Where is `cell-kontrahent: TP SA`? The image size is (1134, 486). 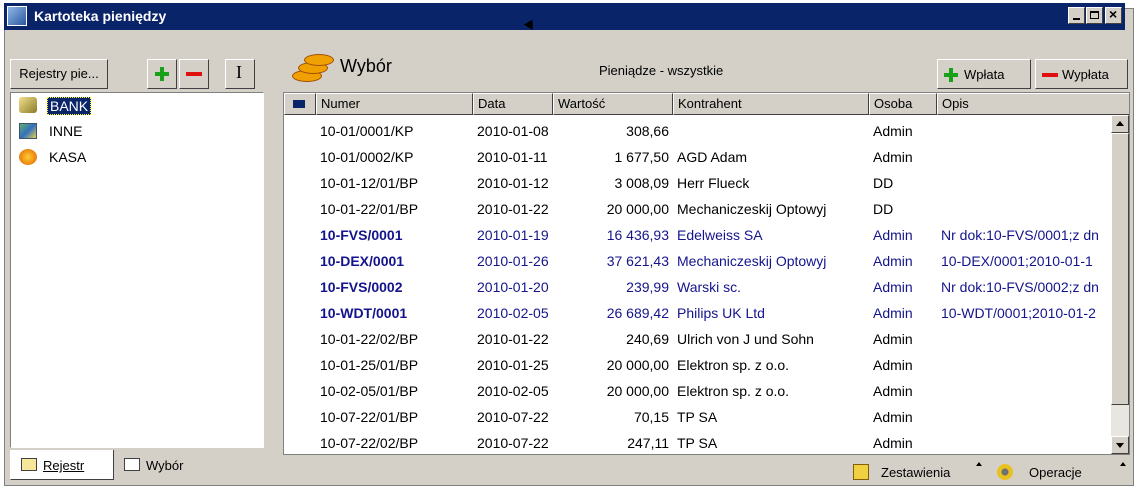 cell-kontrahent: TP SA is located at coordinates (697, 417).